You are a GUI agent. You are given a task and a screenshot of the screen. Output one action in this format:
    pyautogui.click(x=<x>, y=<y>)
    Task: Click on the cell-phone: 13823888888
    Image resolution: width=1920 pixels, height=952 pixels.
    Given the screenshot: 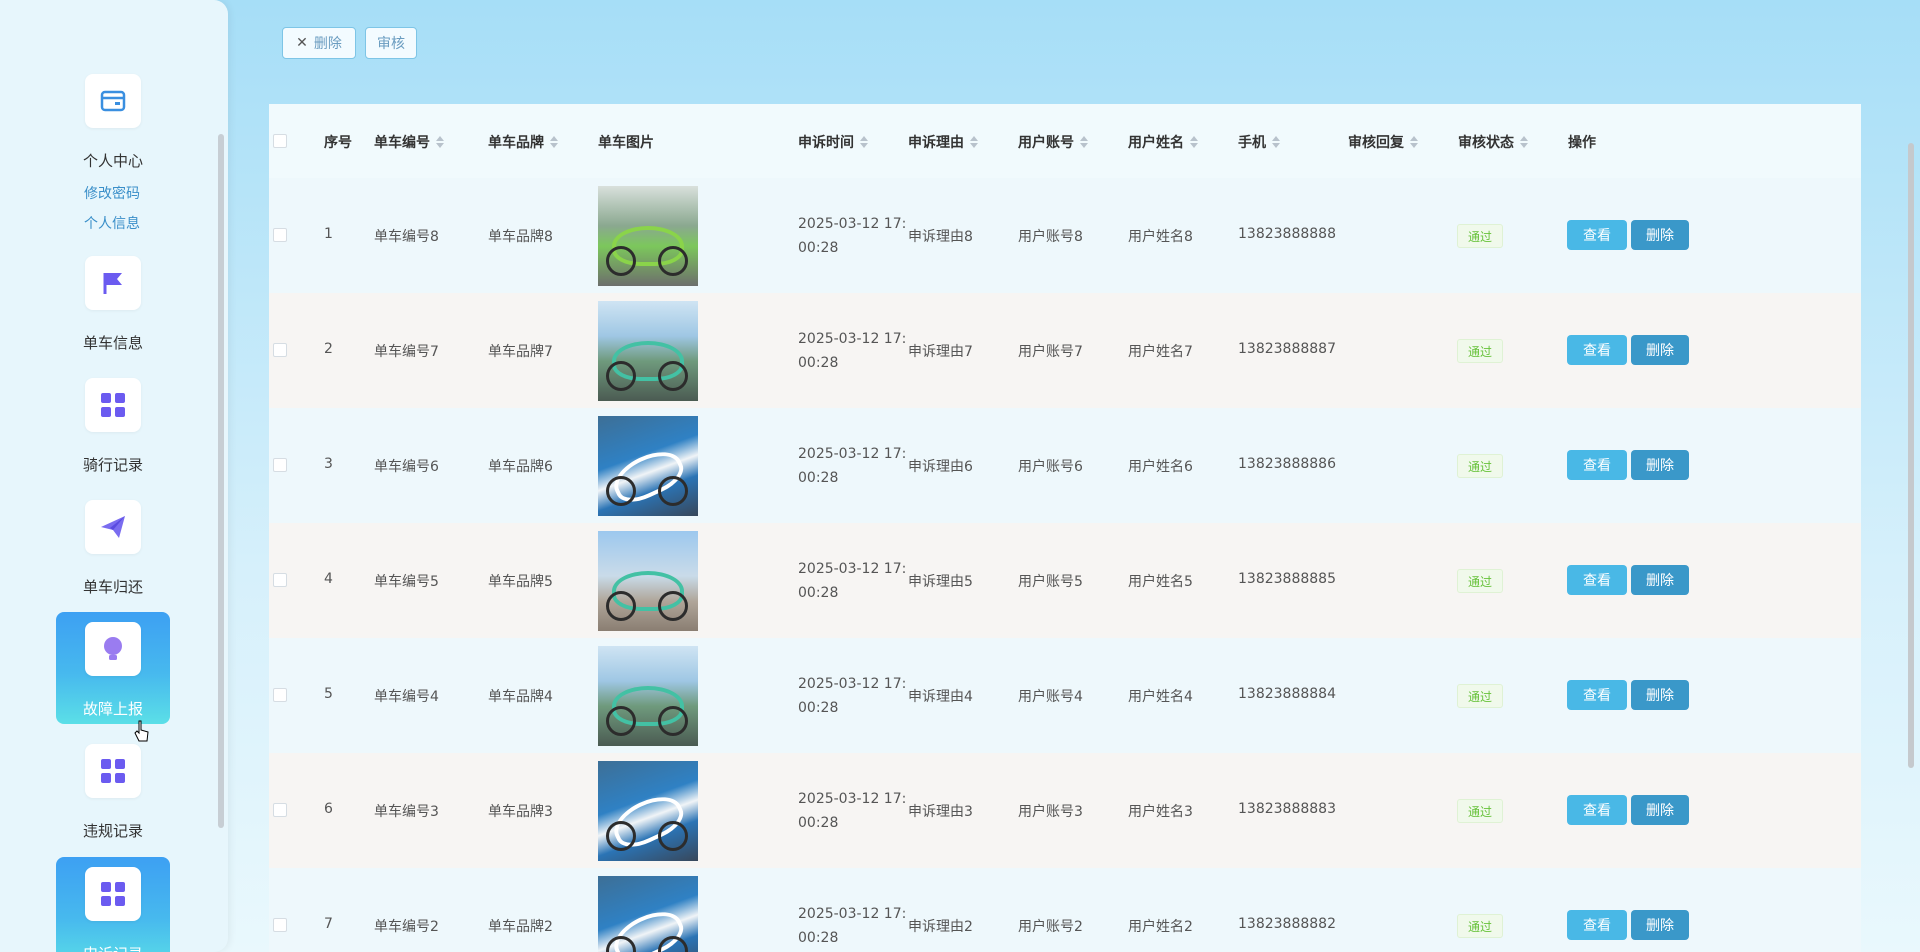 What is the action you would take?
    pyautogui.click(x=1287, y=234)
    